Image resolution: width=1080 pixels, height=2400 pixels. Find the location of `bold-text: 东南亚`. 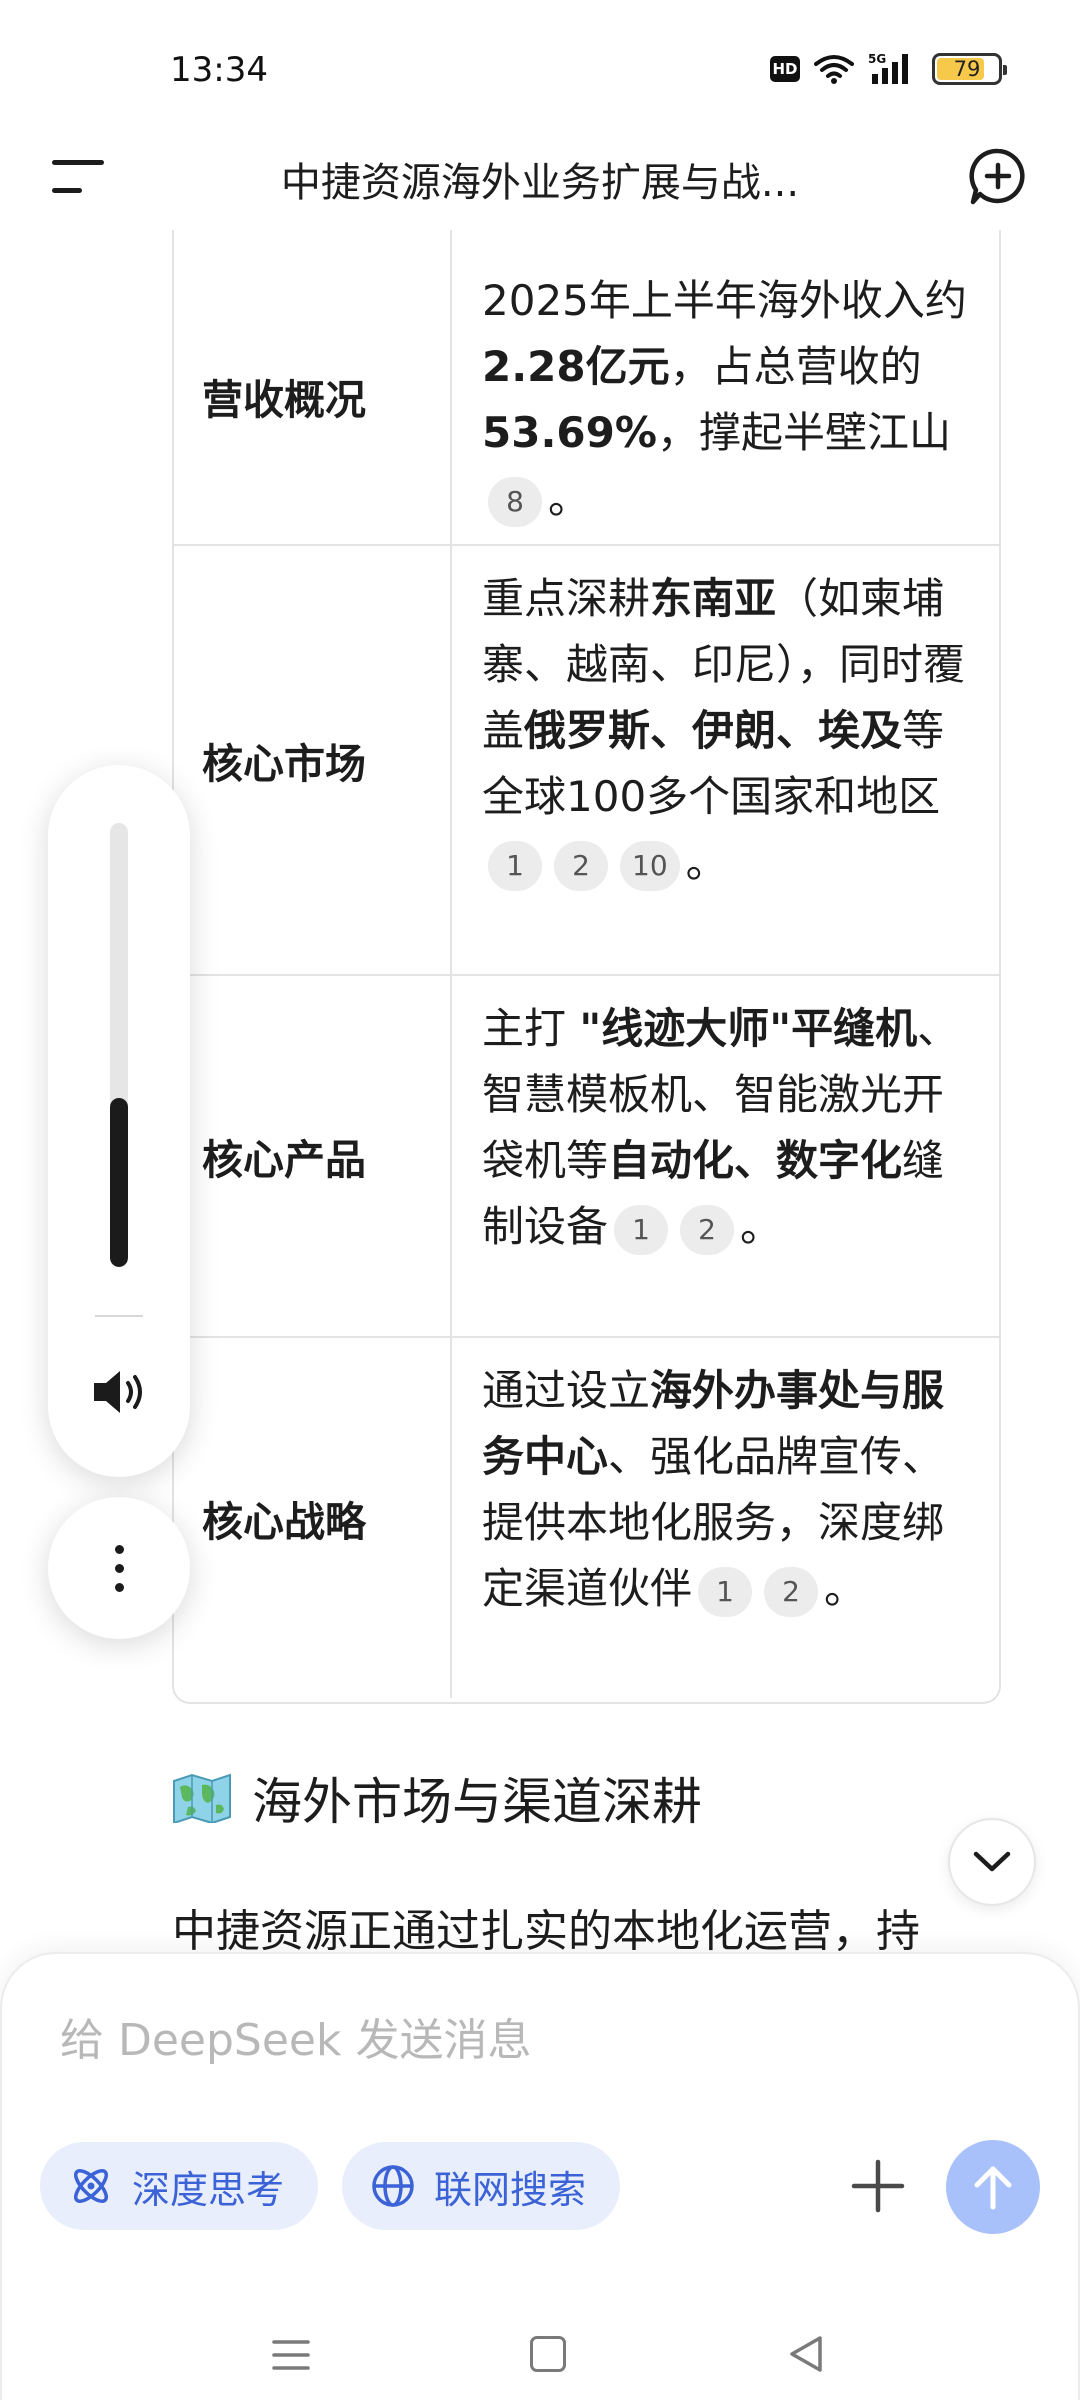

bold-text: 东南亚 is located at coordinates (713, 598).